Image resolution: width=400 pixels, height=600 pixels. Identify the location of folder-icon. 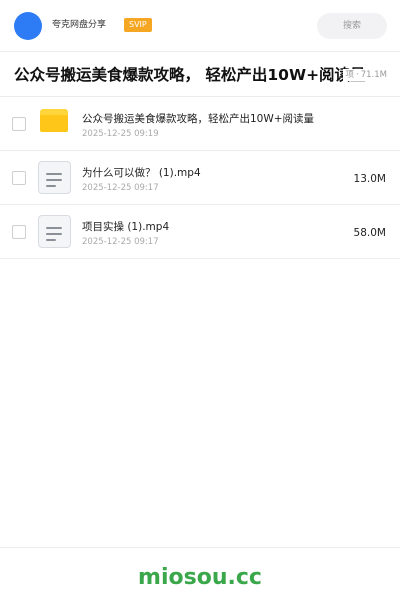
(54, 123).